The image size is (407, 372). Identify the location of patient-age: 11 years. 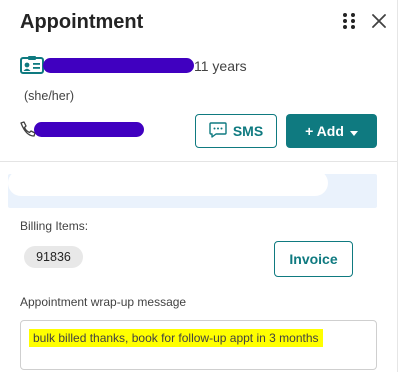
(220, 66).